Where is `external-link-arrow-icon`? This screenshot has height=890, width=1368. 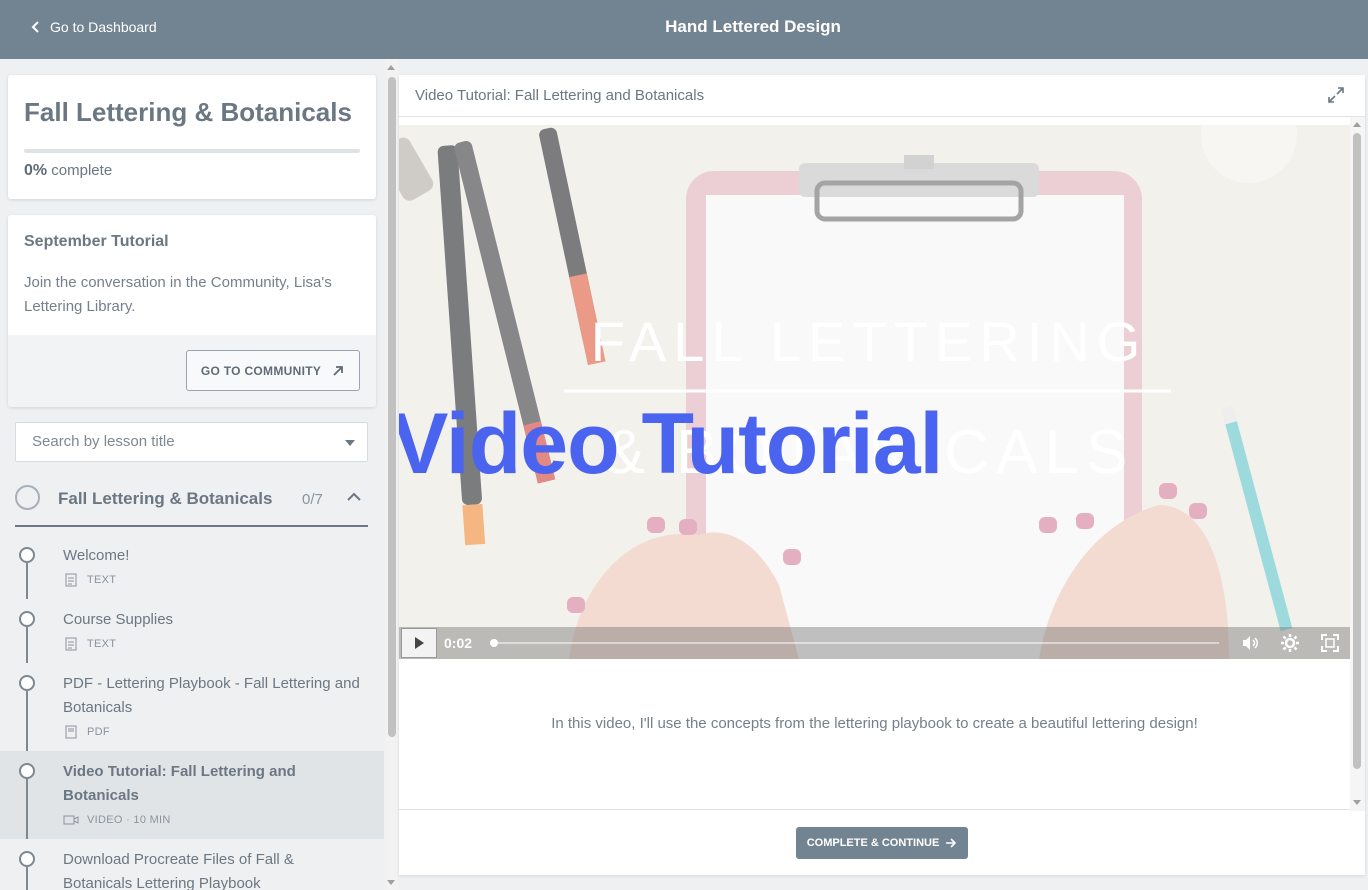
external-link-arrow-icon is located at coordinates (338, 370).